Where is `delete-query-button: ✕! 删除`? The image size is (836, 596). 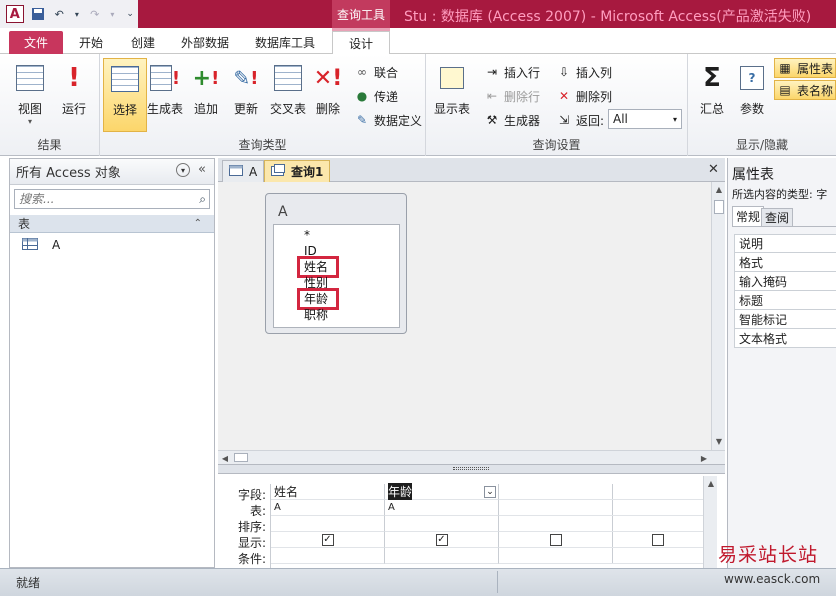 delete-query-button: ✕! 删除 is located at coordinates (328, 95).